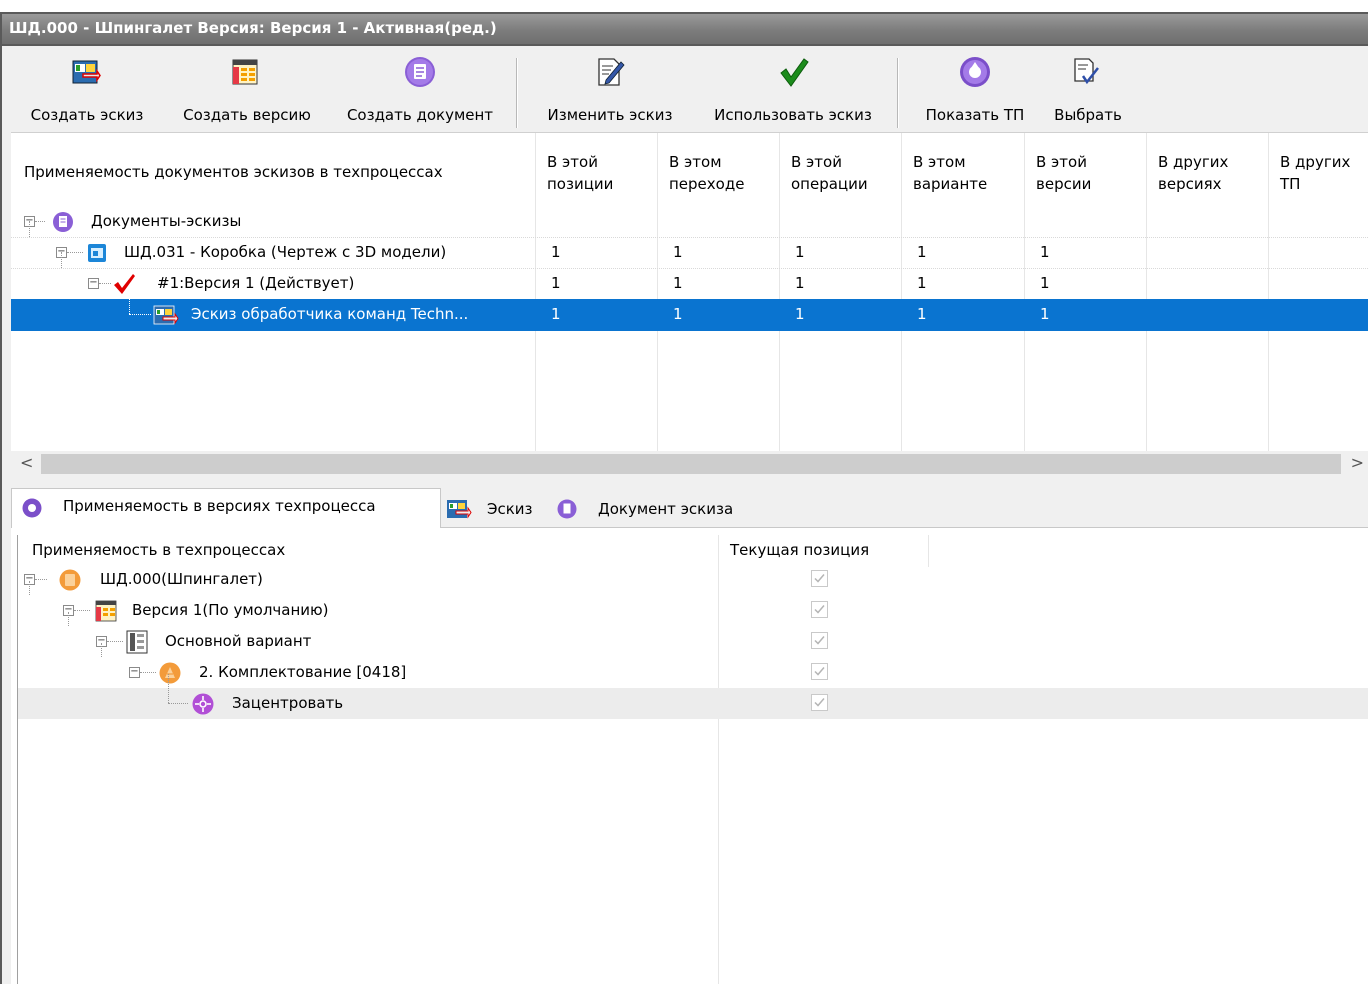 The image size is (1368, 984). Describe the element at coordinates (97, 253) in the screenshot. I see `drawing-3d-icon` at that location.